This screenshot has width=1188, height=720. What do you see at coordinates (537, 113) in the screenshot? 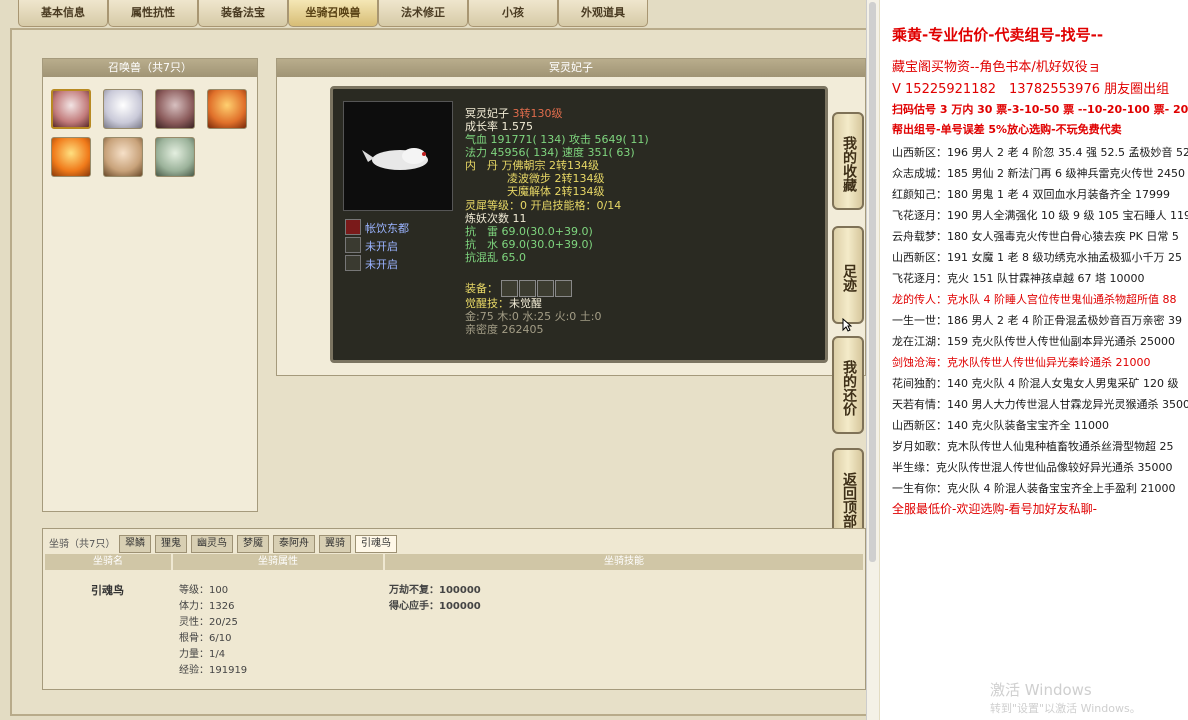
I see `summon-level: 3转130级` at bounding box center [537, 113].